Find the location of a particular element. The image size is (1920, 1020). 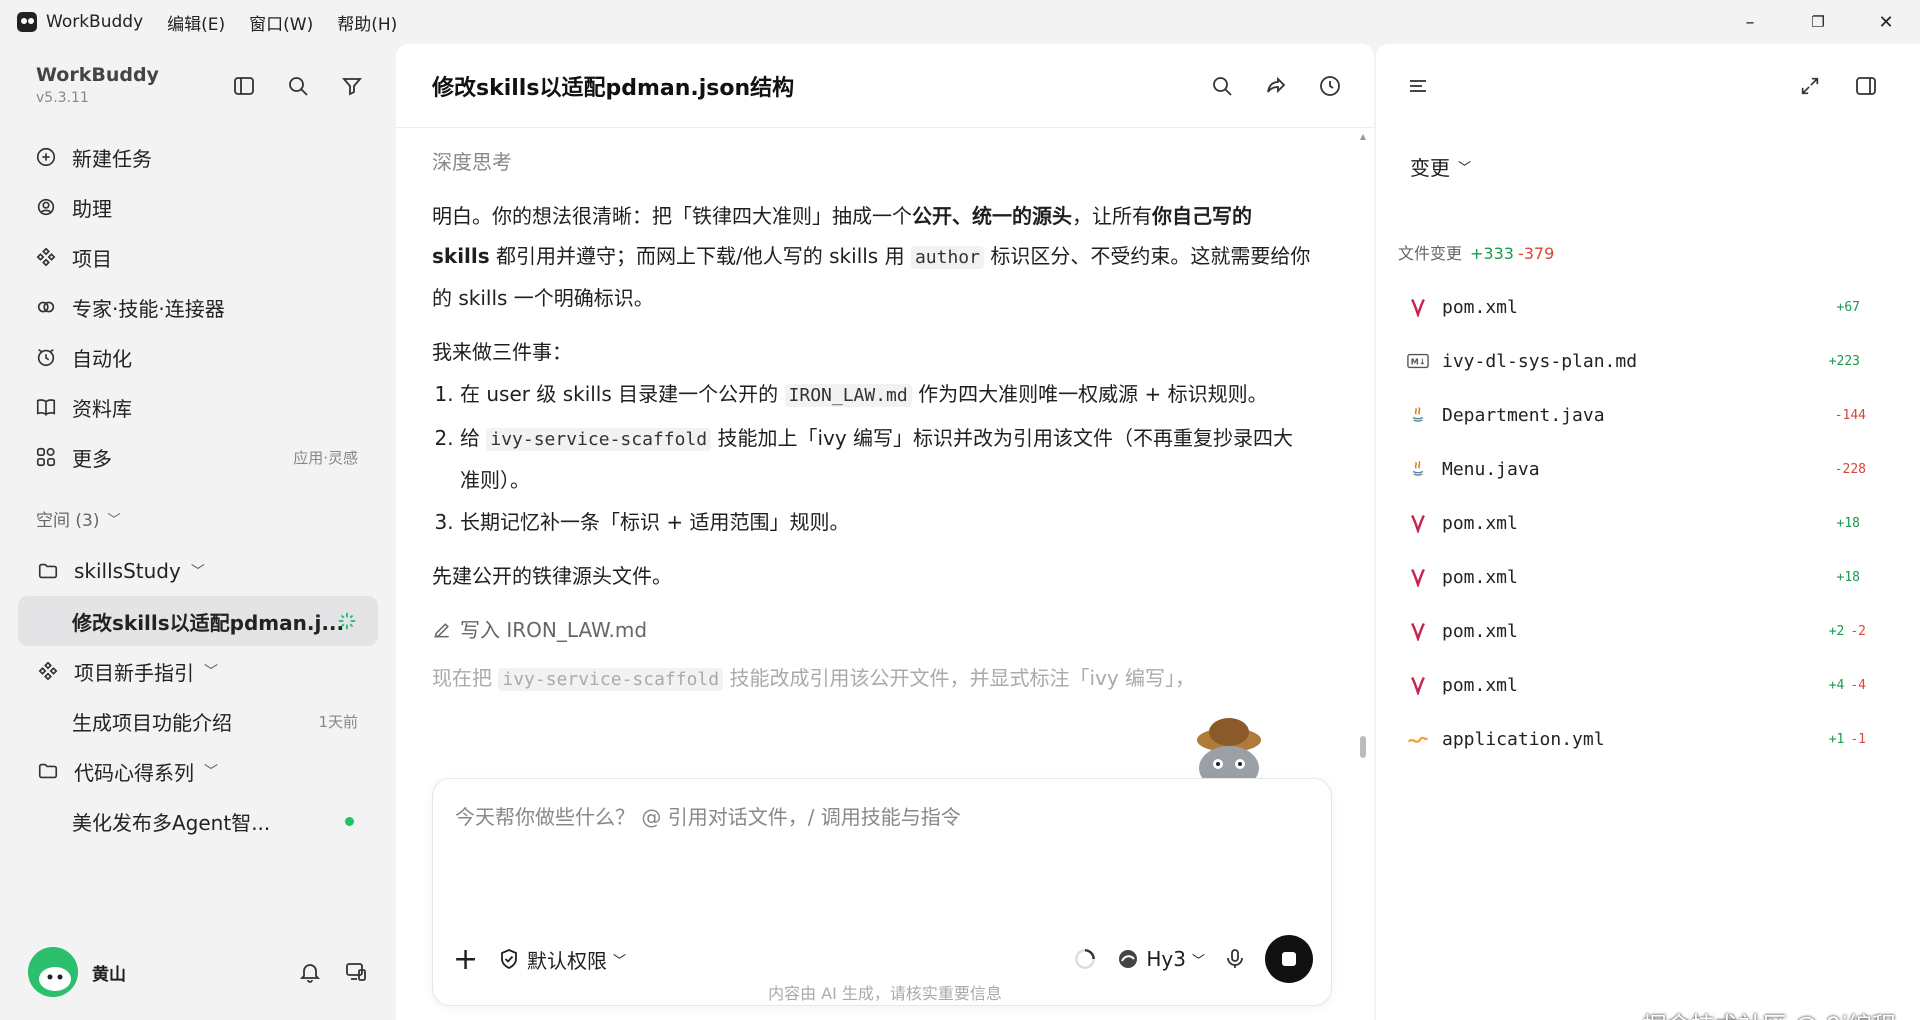

nav-project: 项目 is located at coordinates (198, 257).